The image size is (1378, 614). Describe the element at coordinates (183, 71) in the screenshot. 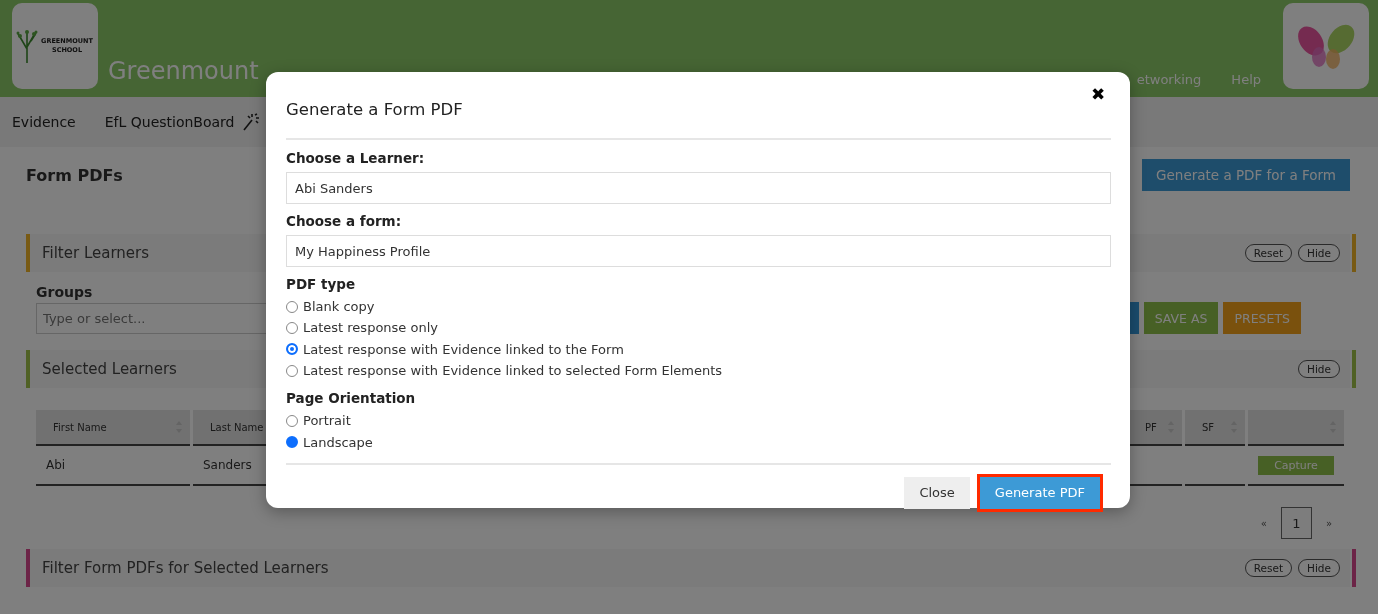

I see `school-name: Greenmount` at that location.